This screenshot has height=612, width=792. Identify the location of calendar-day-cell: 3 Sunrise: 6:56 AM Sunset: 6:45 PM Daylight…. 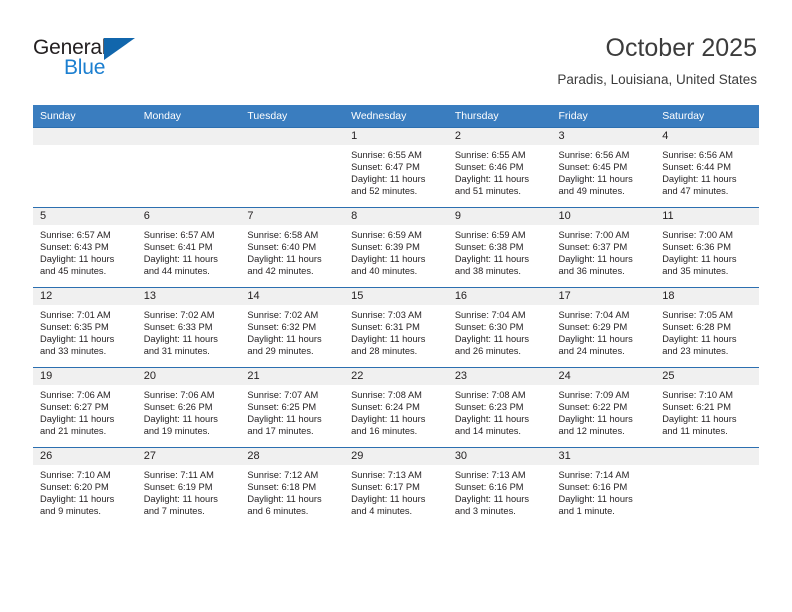
(603, 167).